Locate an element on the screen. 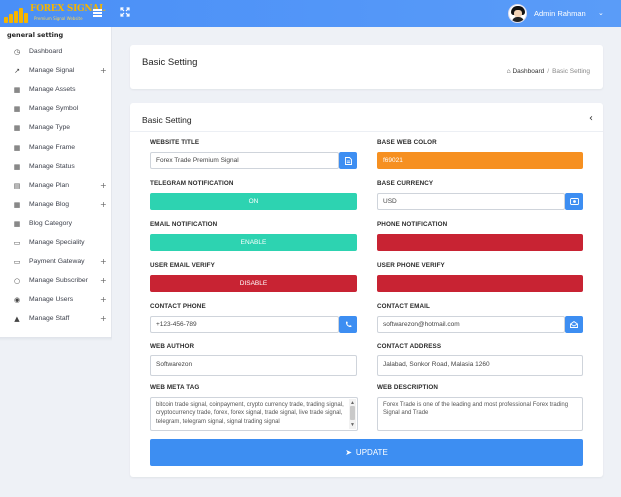  sidebar-item-manage-signal: ↗ Manage Signal + is located at coordinates (56, 71).